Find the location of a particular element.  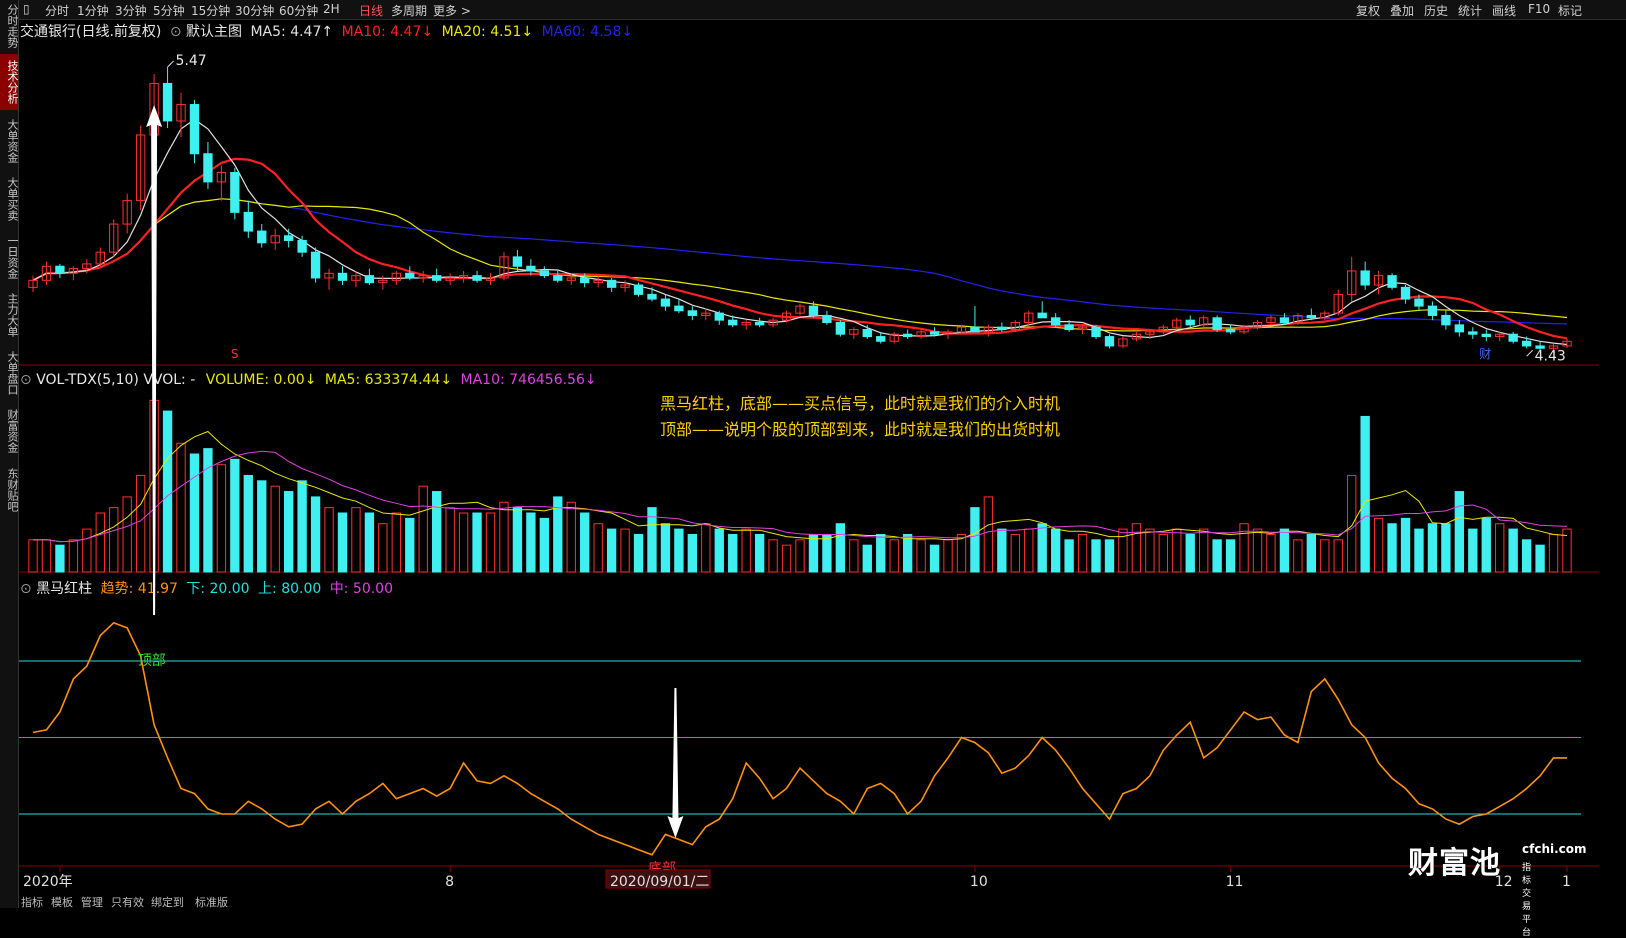

period-tab-10: 更多 > is located at coordinates (452, 10).